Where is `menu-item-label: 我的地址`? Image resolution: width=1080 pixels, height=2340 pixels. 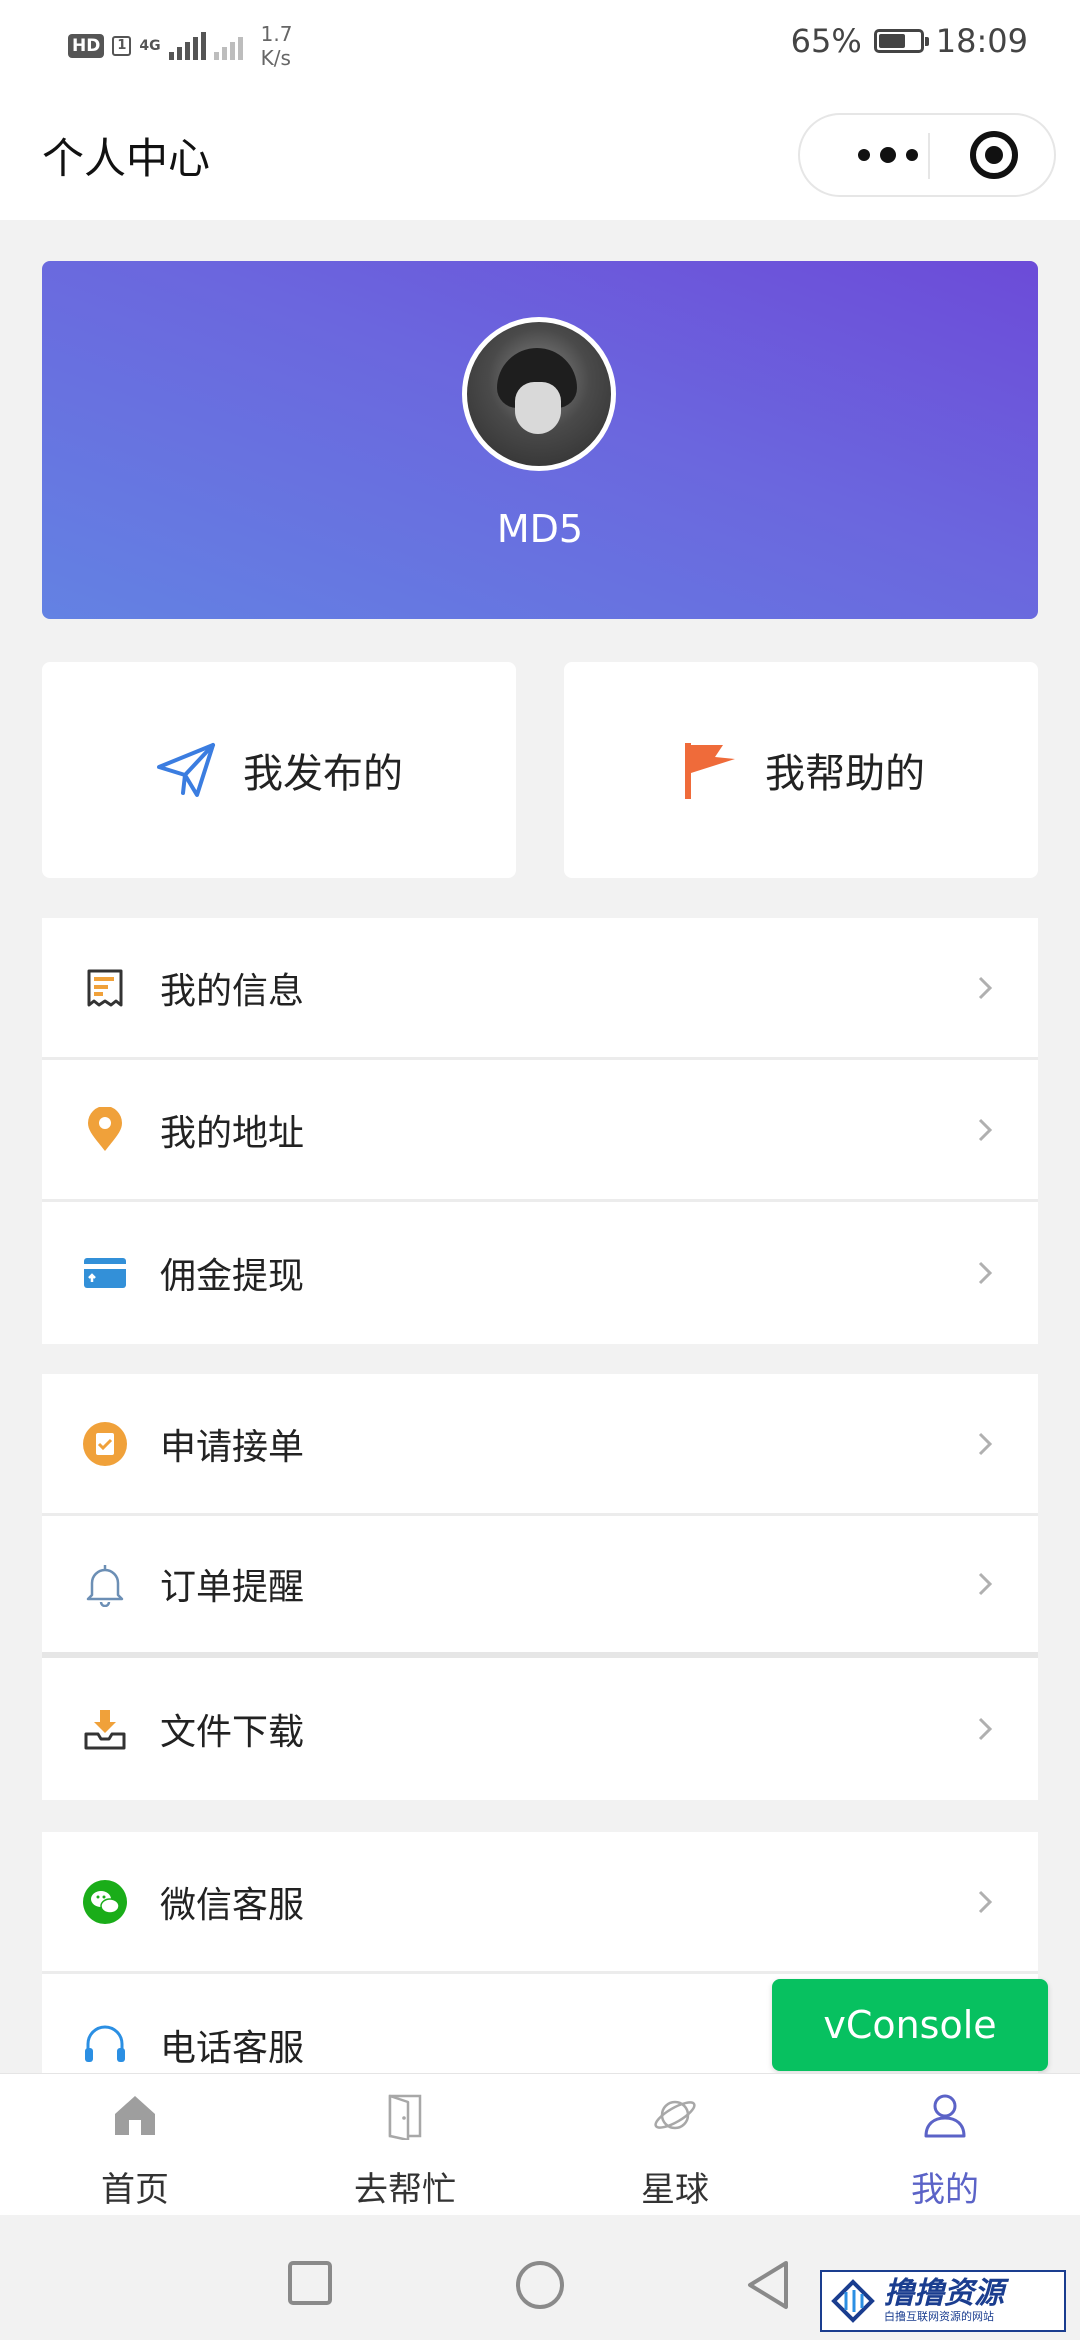
menu-item-label: 我的地址 is located at coordinates (232, 1133).